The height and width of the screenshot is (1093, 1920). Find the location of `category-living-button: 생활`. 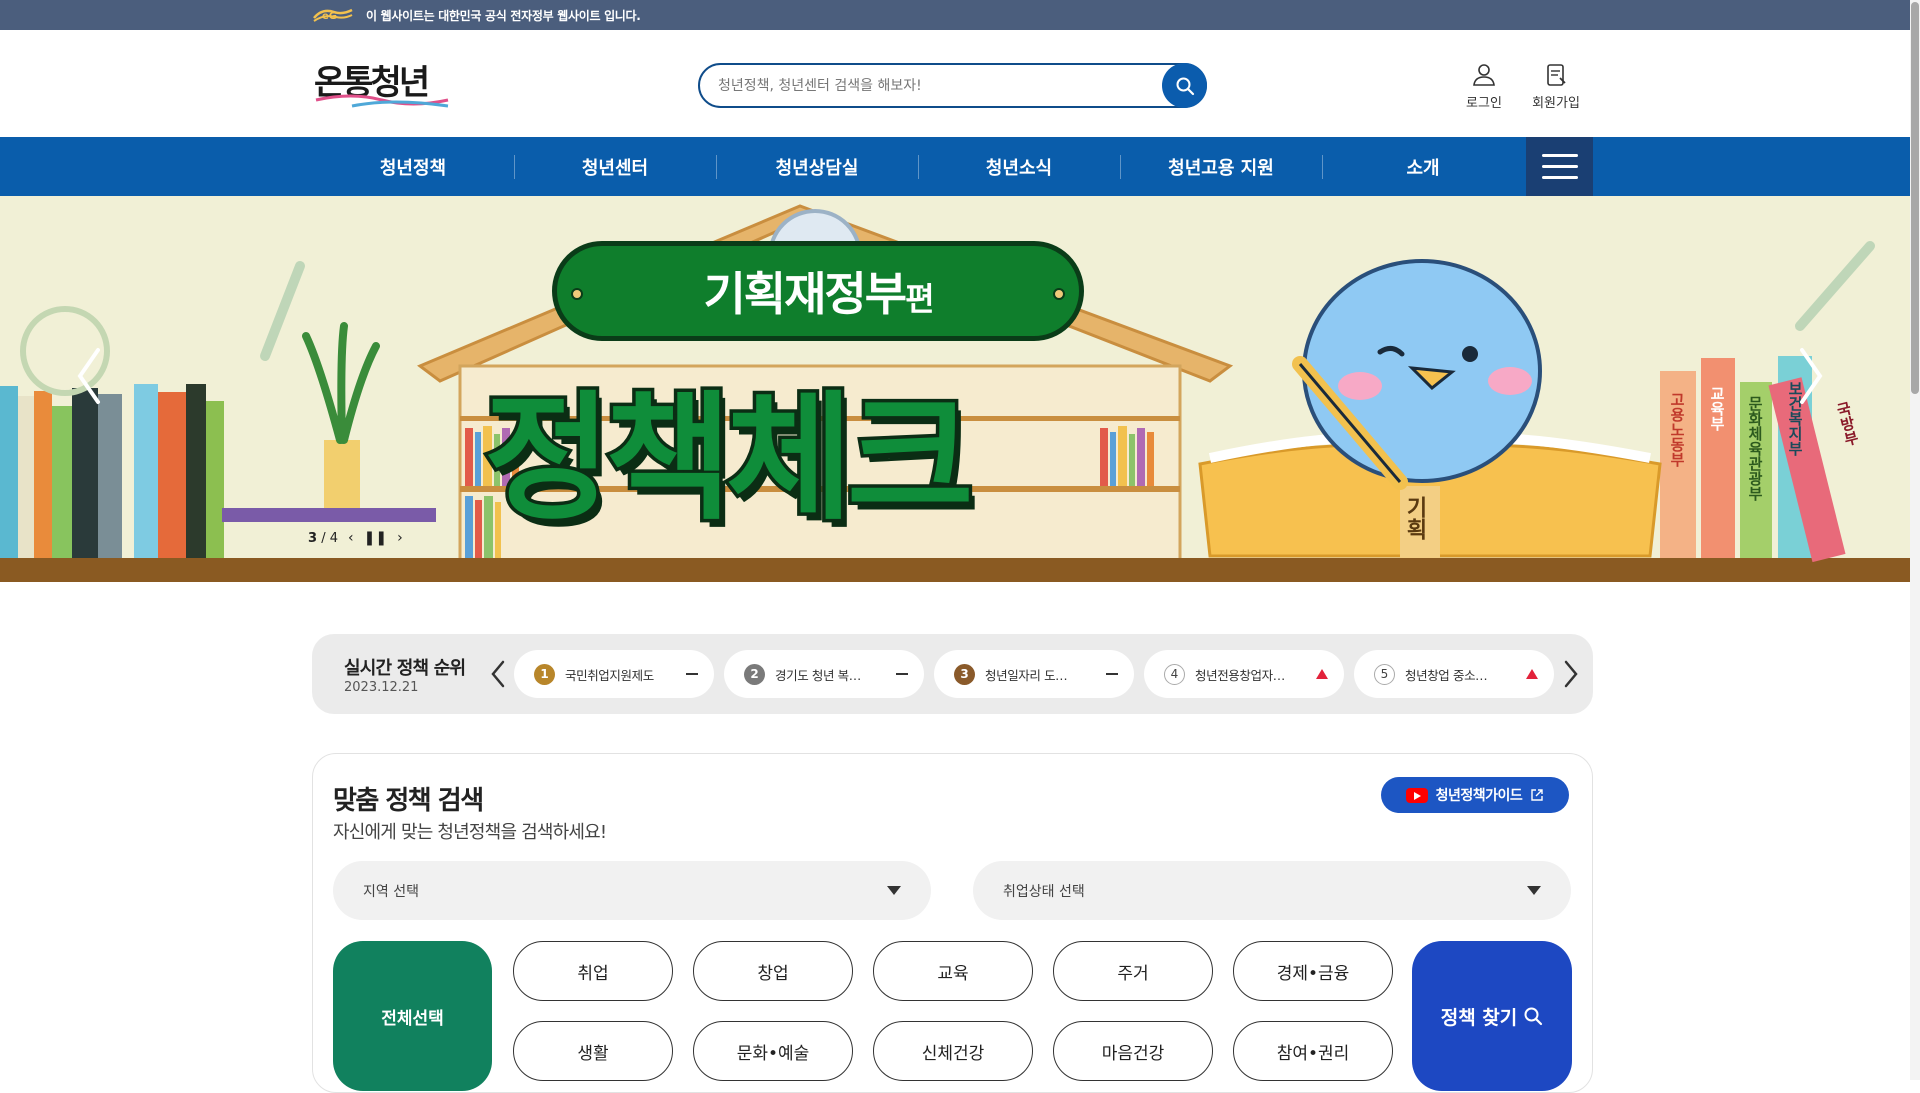

category-living-button: 생활 is located at coordinates (593, 1051).